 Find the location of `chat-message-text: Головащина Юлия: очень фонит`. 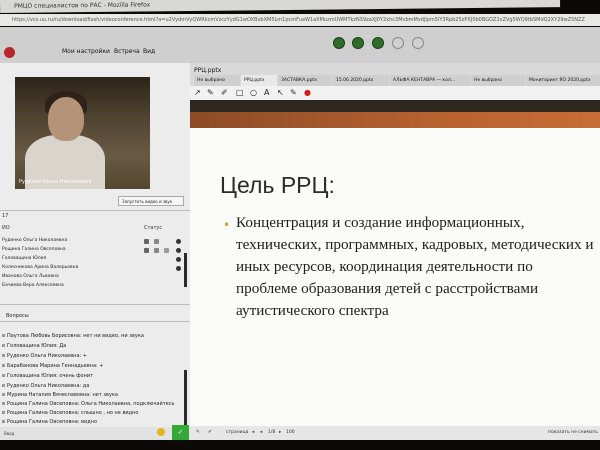

chat-message-text: Головащина Юлия: очень фонит is located at coordinates (50, 376).